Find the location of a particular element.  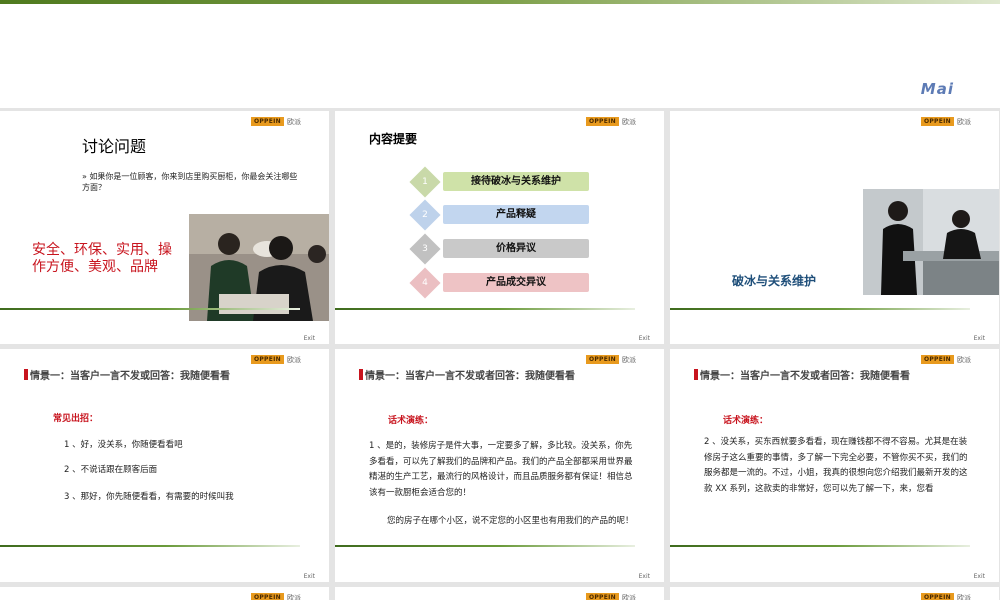

top-green-line is located at coordinates (500, 2).